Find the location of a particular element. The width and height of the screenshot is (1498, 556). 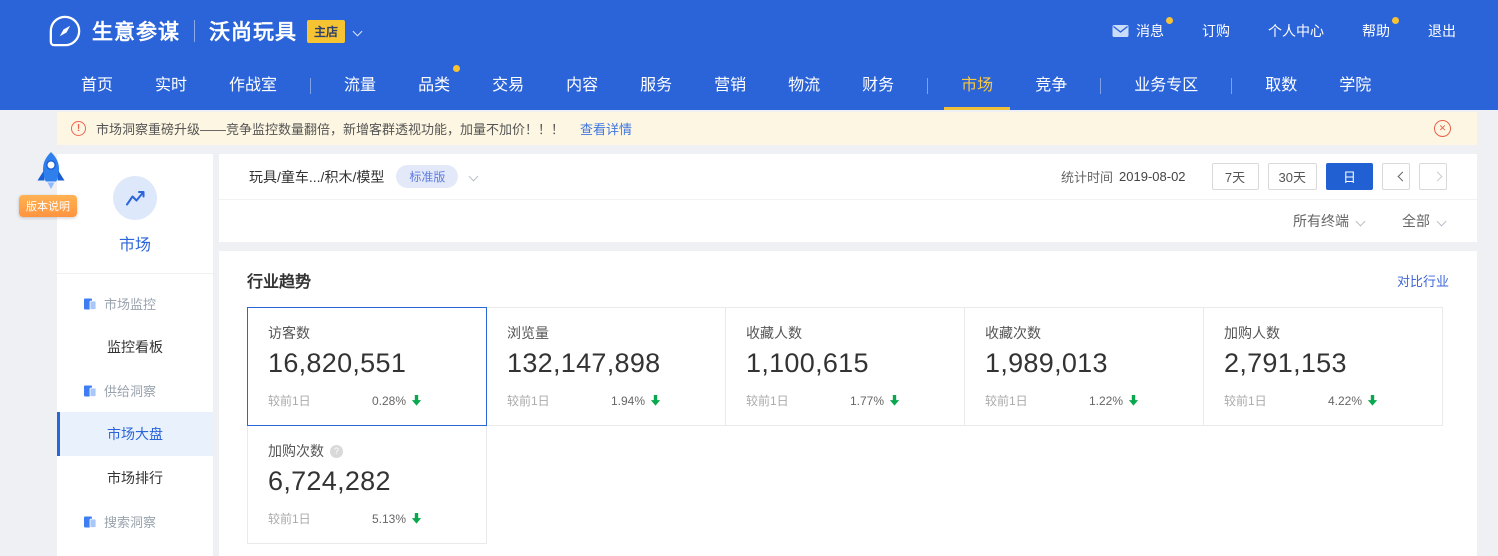

sidebar-group-label: 搜索洞察 is located at coordinates (130, 522).